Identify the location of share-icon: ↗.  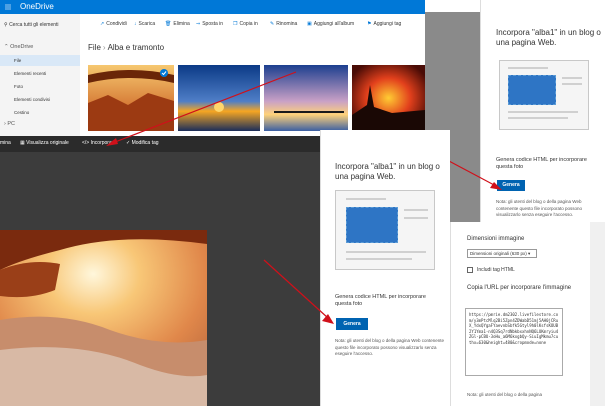
(102, 24).